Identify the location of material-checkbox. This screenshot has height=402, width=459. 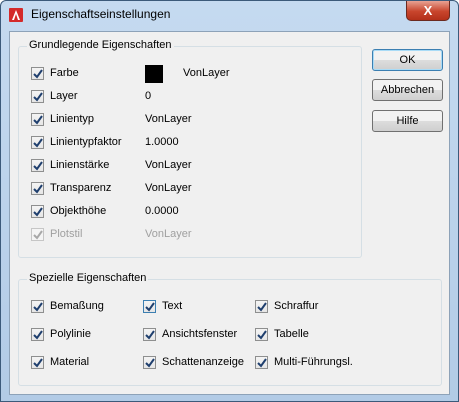
(37, 362).